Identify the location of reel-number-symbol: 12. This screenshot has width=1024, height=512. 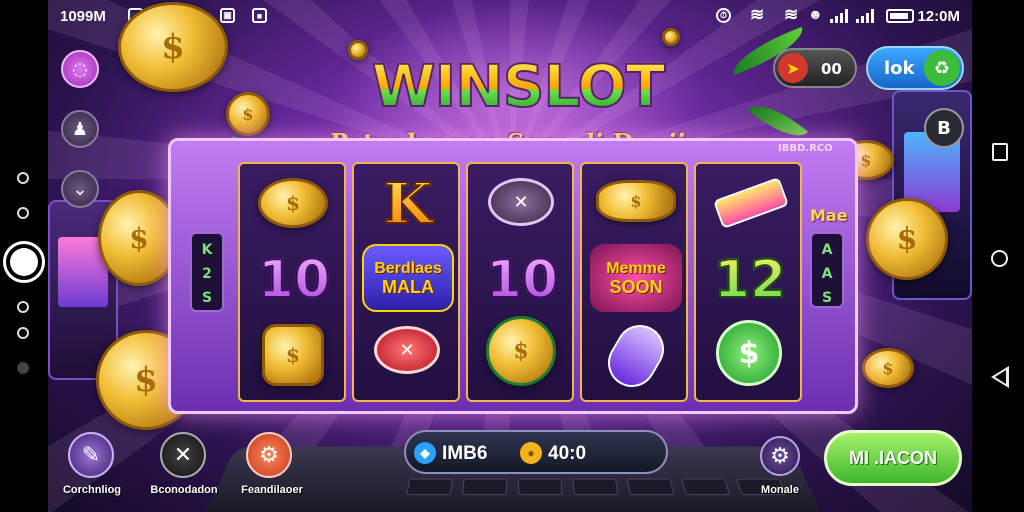
(750, 280).